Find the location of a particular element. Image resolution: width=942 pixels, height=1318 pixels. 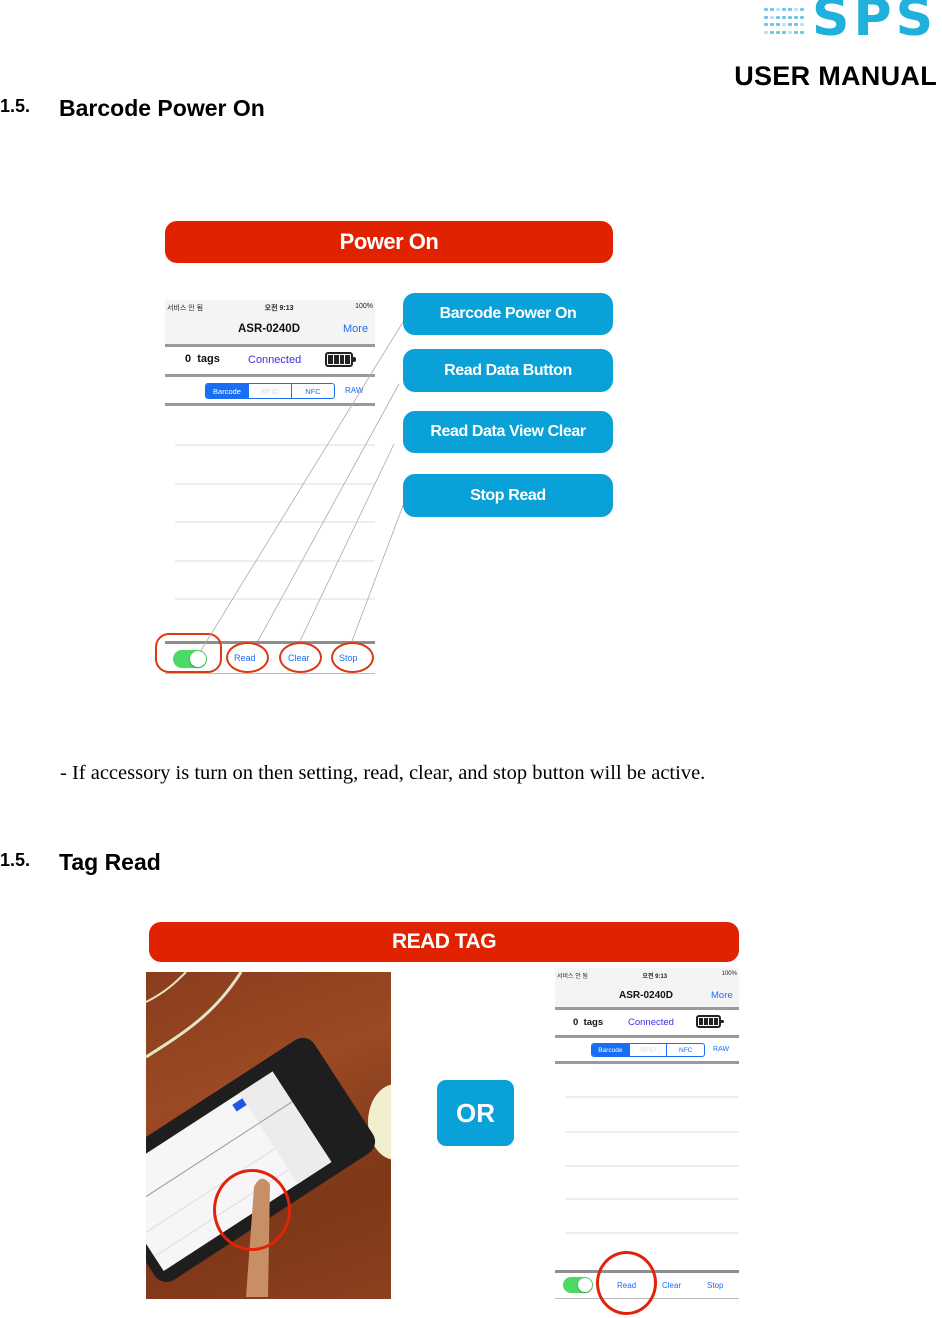

section-number: 1.5. is located at coordinates (15, 860).